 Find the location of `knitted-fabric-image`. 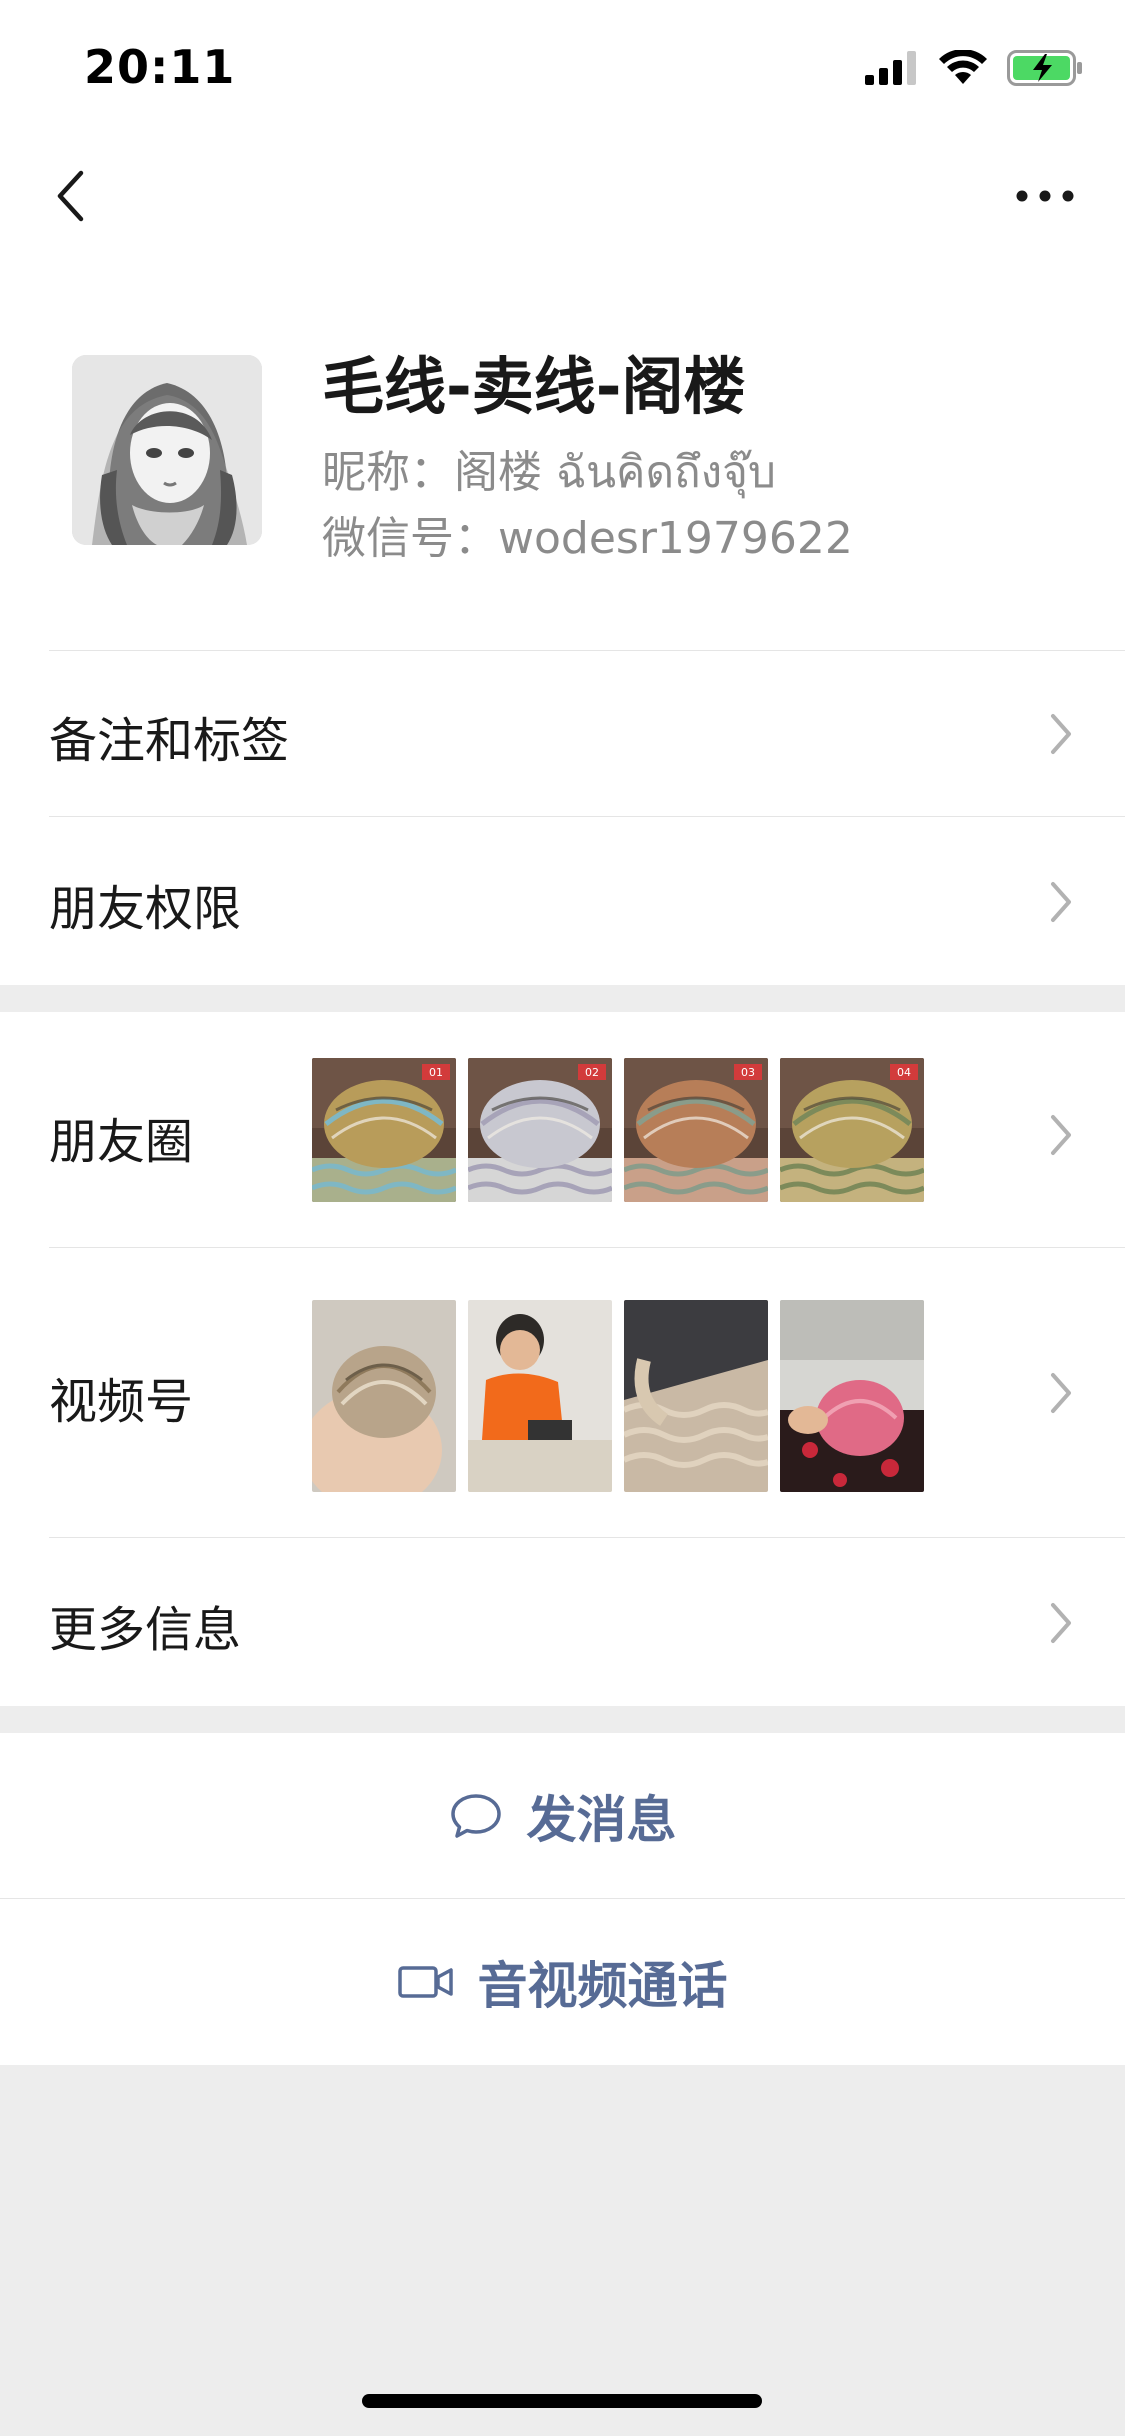

knitted-fabric-image is located at coordinates (696, 1396).